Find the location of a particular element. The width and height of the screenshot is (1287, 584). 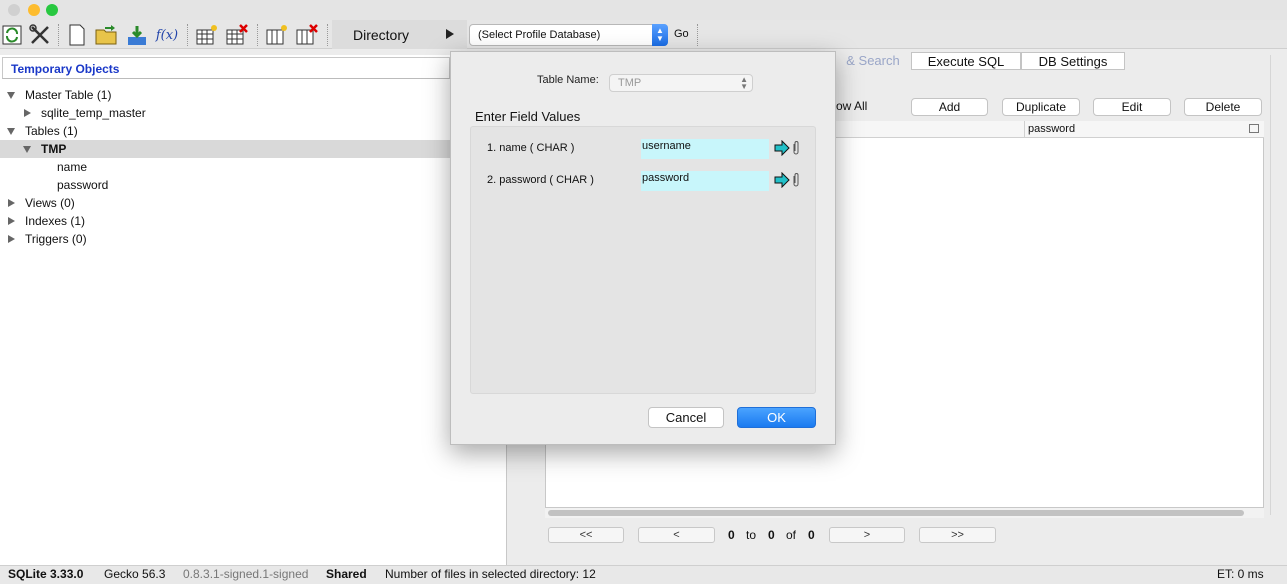

pager-to-label: to is located at coordinates (751, 535).